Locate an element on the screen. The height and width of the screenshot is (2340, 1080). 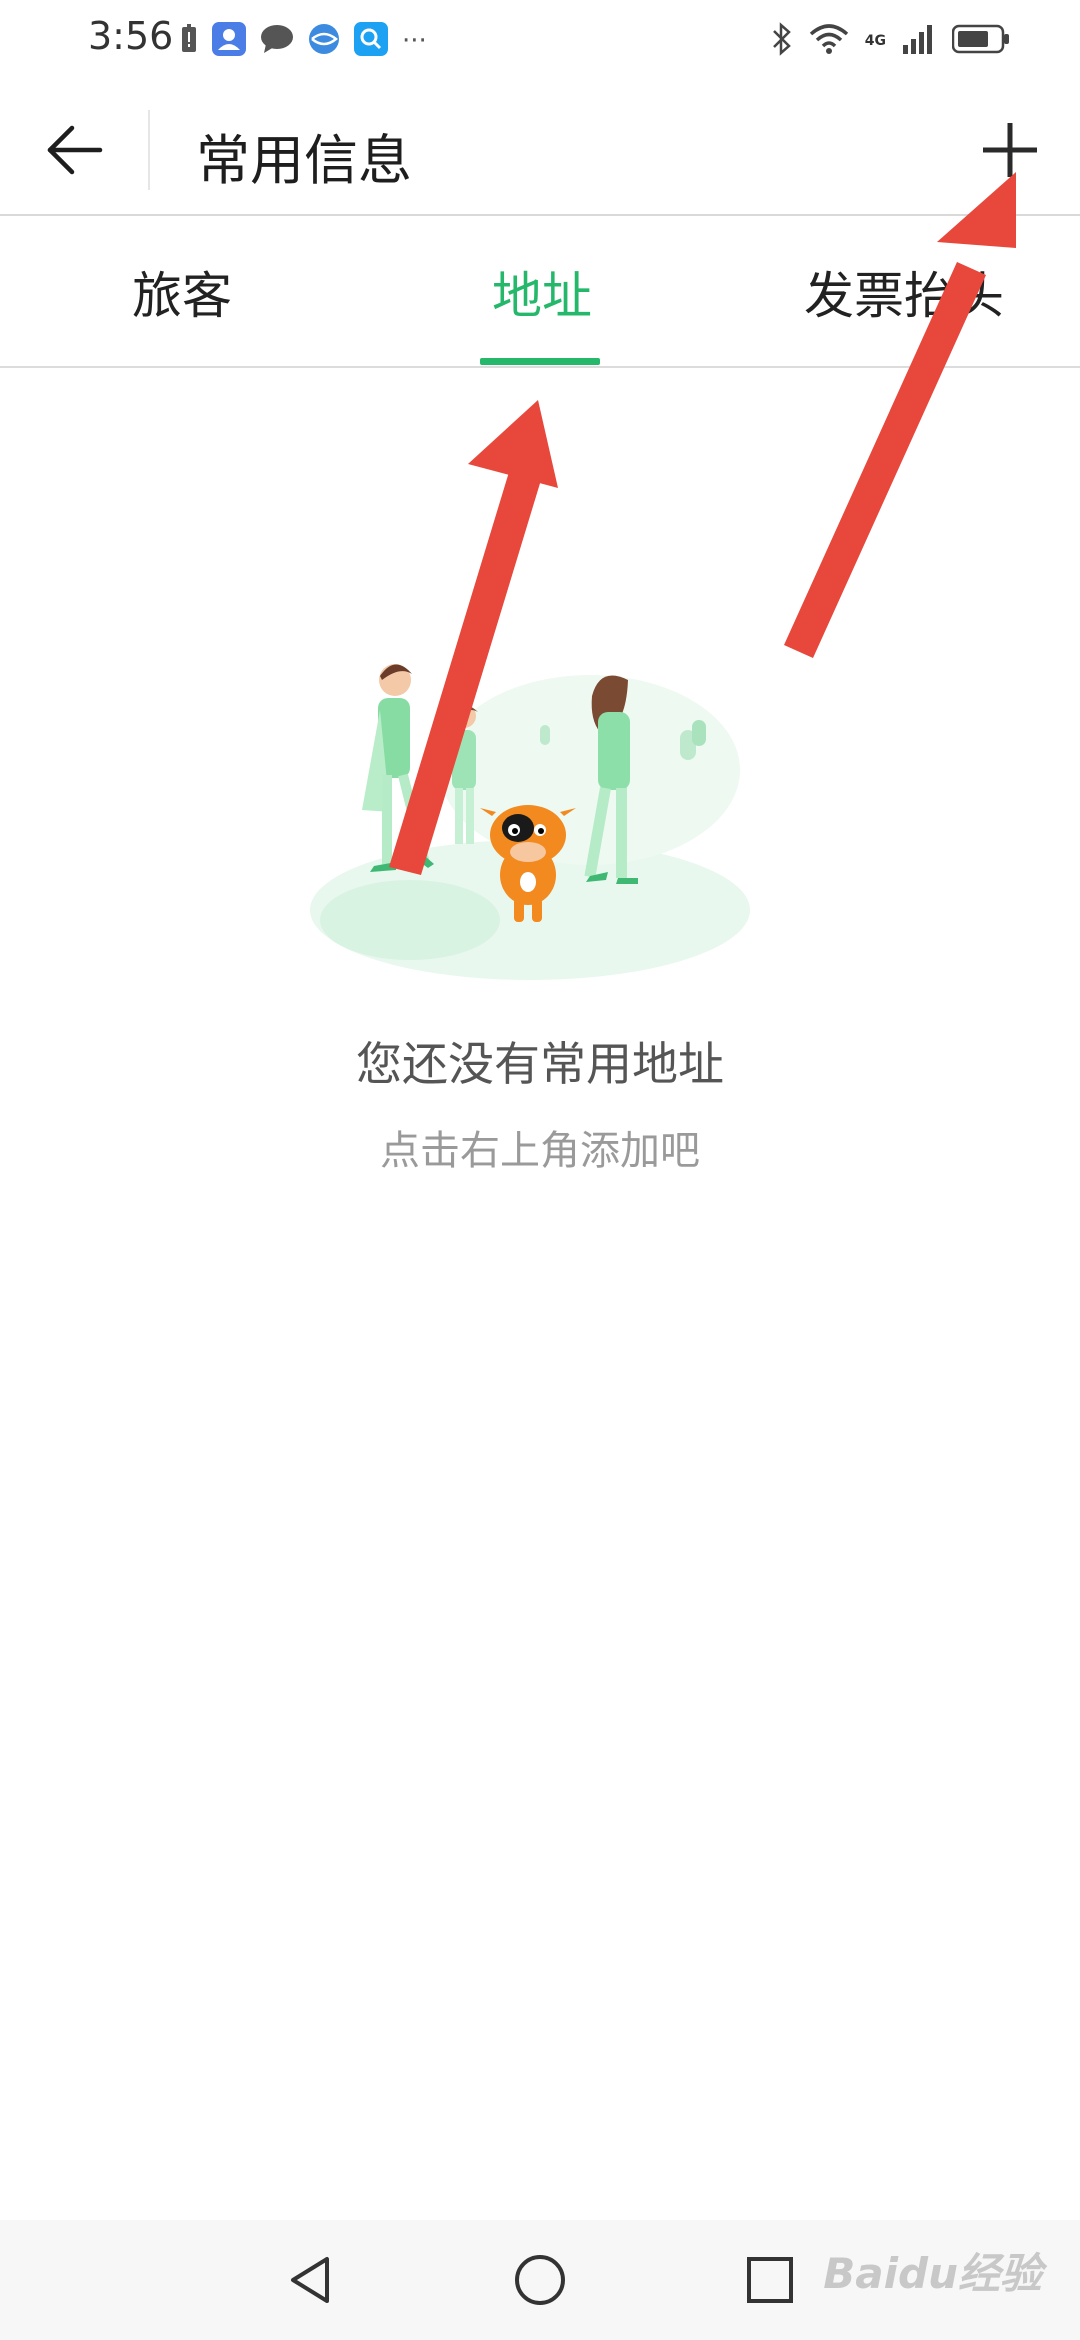
tab-bar: 旅客 地址 发票抬头 is located at coordinates (540, 292).